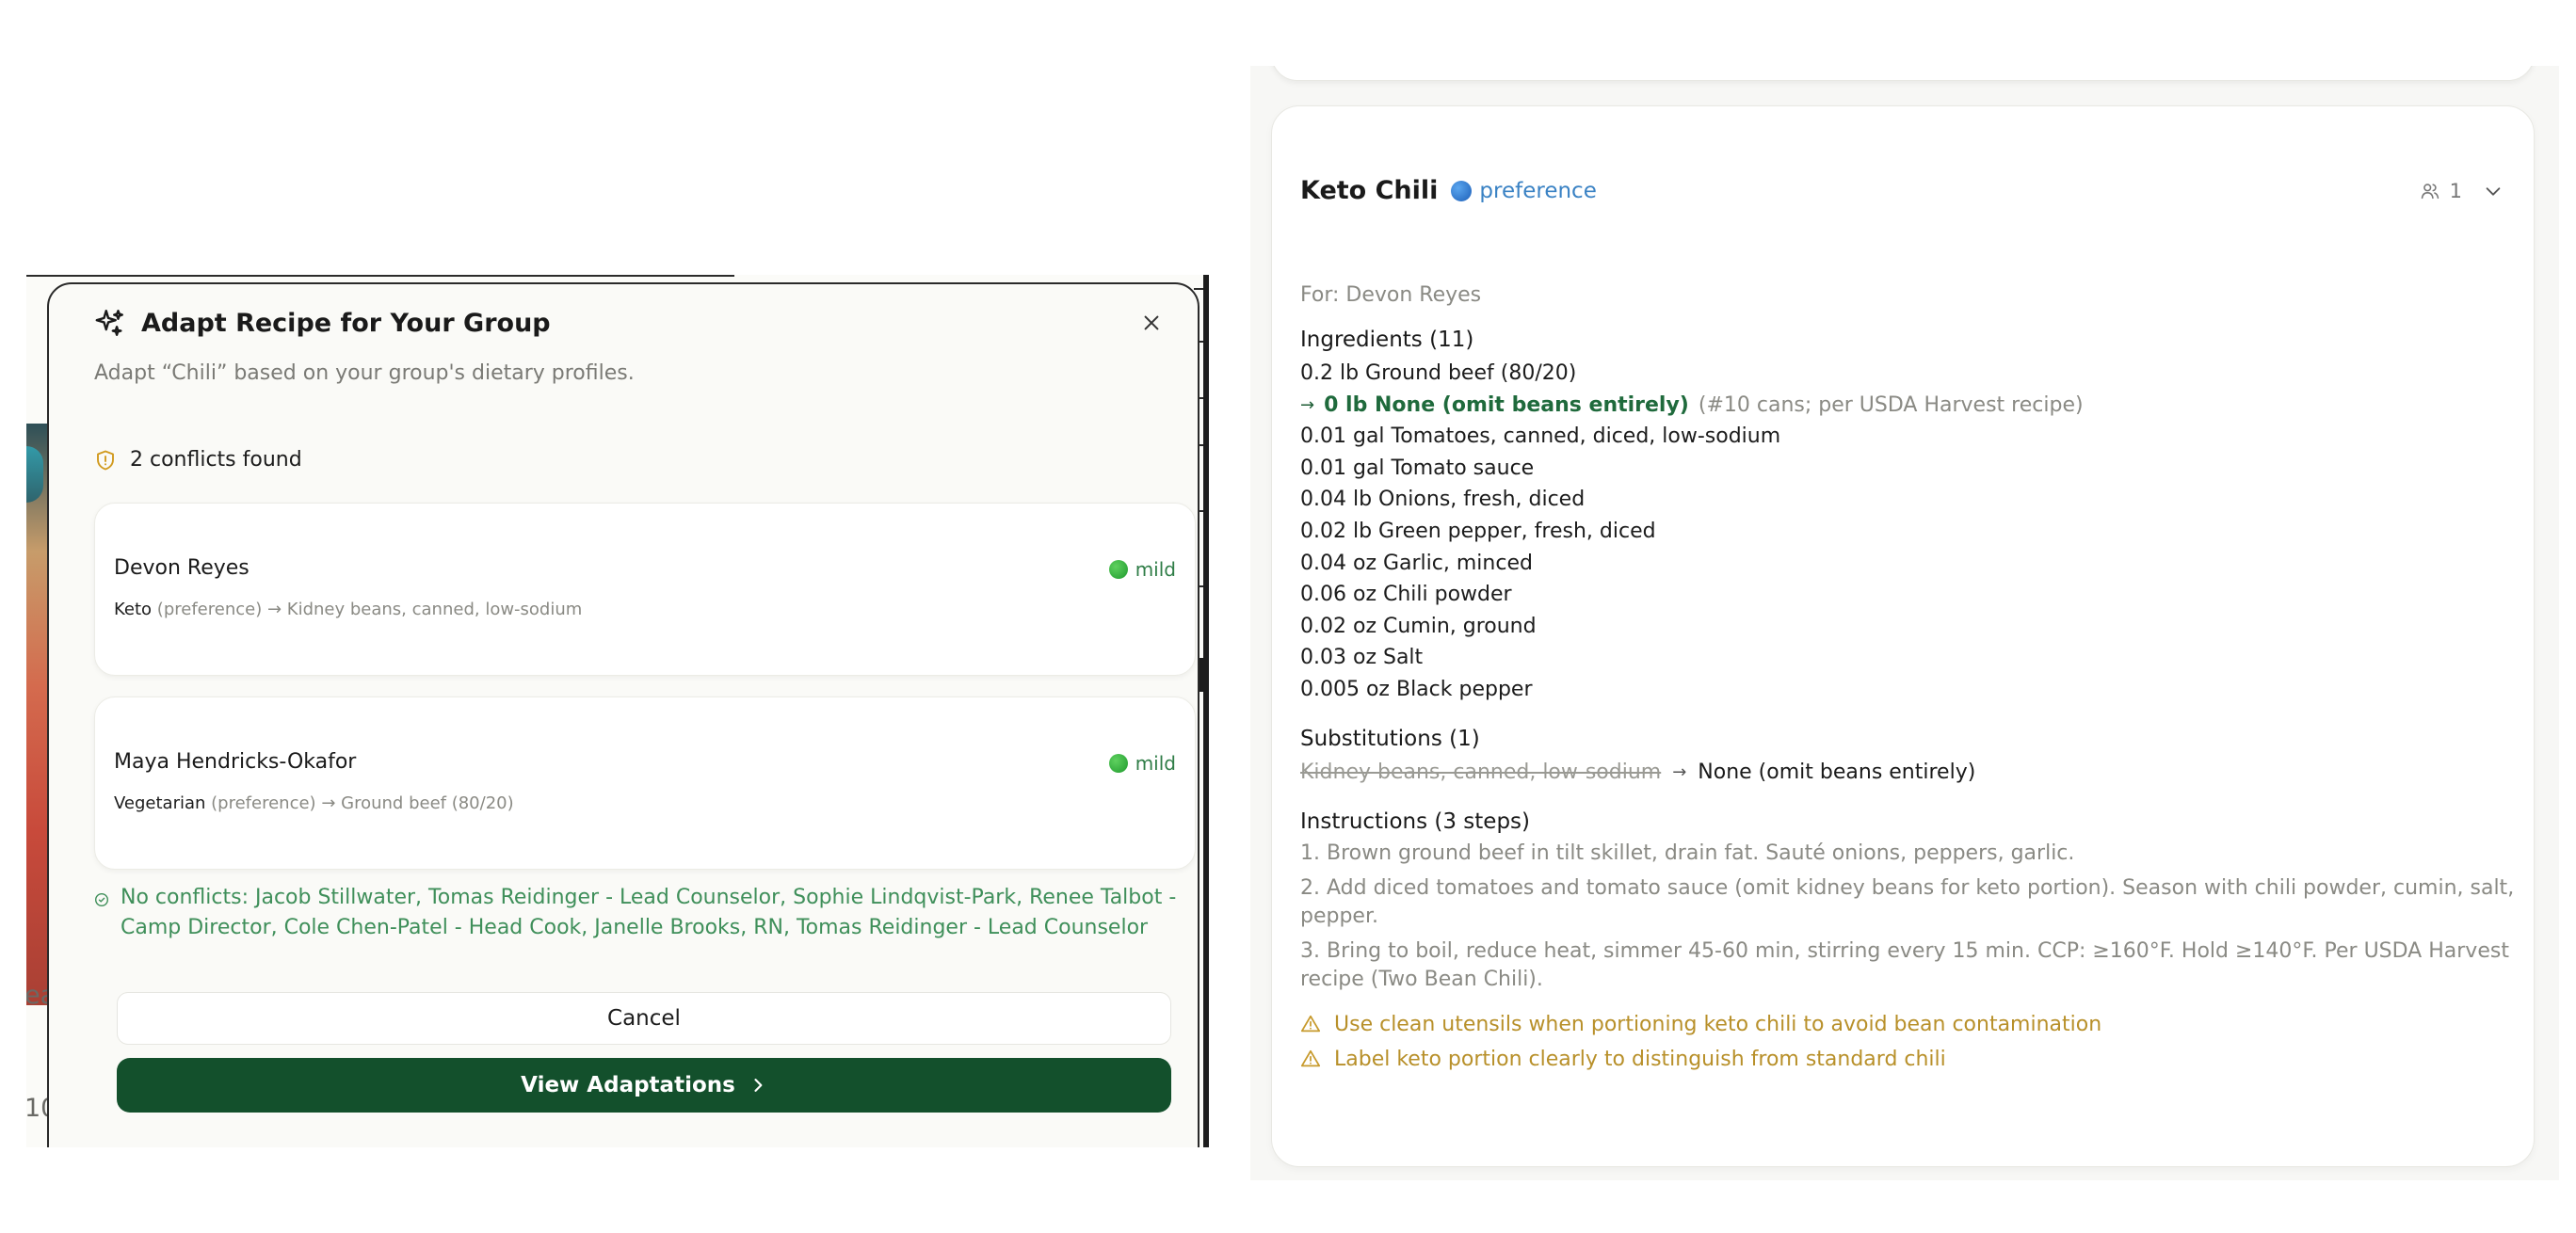  Describe the element at coordinates (1506, 405) in the screenshot. I see `substituted-ingredient: 0 lb None (omit beans entirely)` at that location.